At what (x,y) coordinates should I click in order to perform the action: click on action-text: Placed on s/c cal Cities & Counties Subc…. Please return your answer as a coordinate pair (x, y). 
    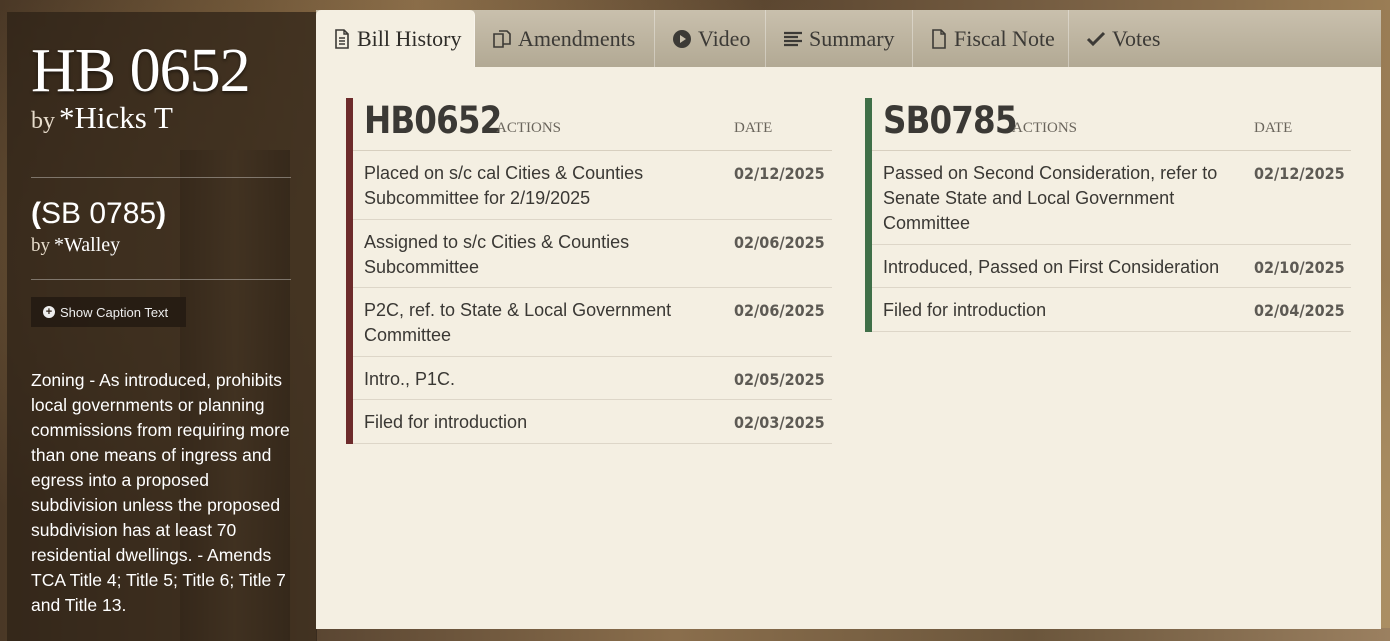
    Looking at the image, I should click on (504, 185).